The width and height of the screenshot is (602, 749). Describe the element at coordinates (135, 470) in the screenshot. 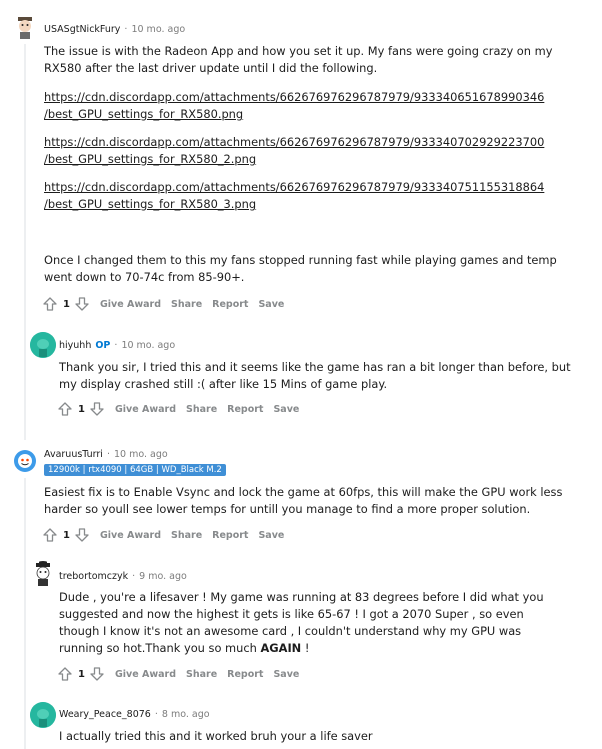

I see `user-flair: 12900k | rtx4090 | 64GB | WD_Black M.2` at that location.